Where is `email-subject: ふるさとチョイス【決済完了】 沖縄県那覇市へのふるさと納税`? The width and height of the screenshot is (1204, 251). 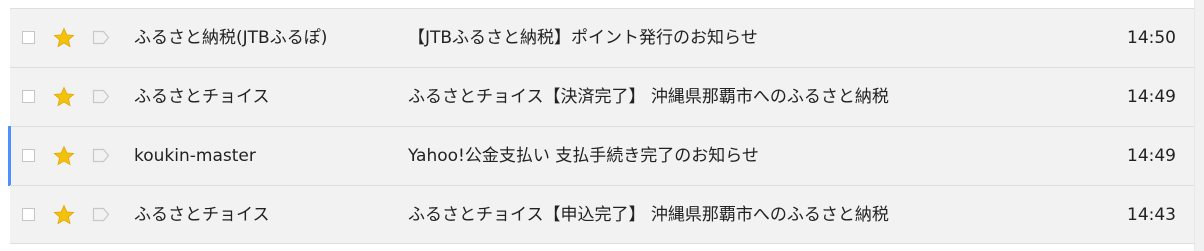
email-subject: ふるさとチョイス【決済完了】 沖縄県那覇市へのふるさと納税 is located at coordinates (648, 97).